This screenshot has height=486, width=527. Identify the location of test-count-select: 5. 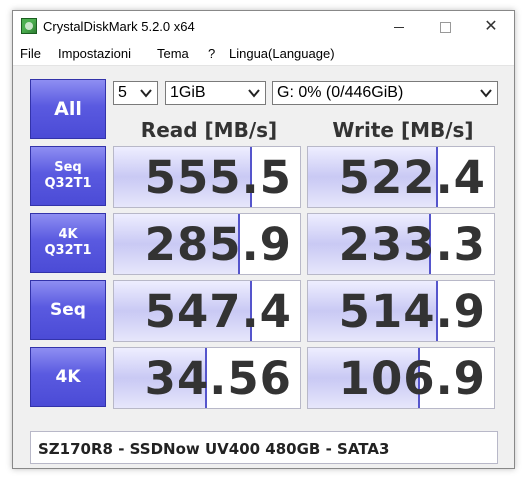
(135, 93).